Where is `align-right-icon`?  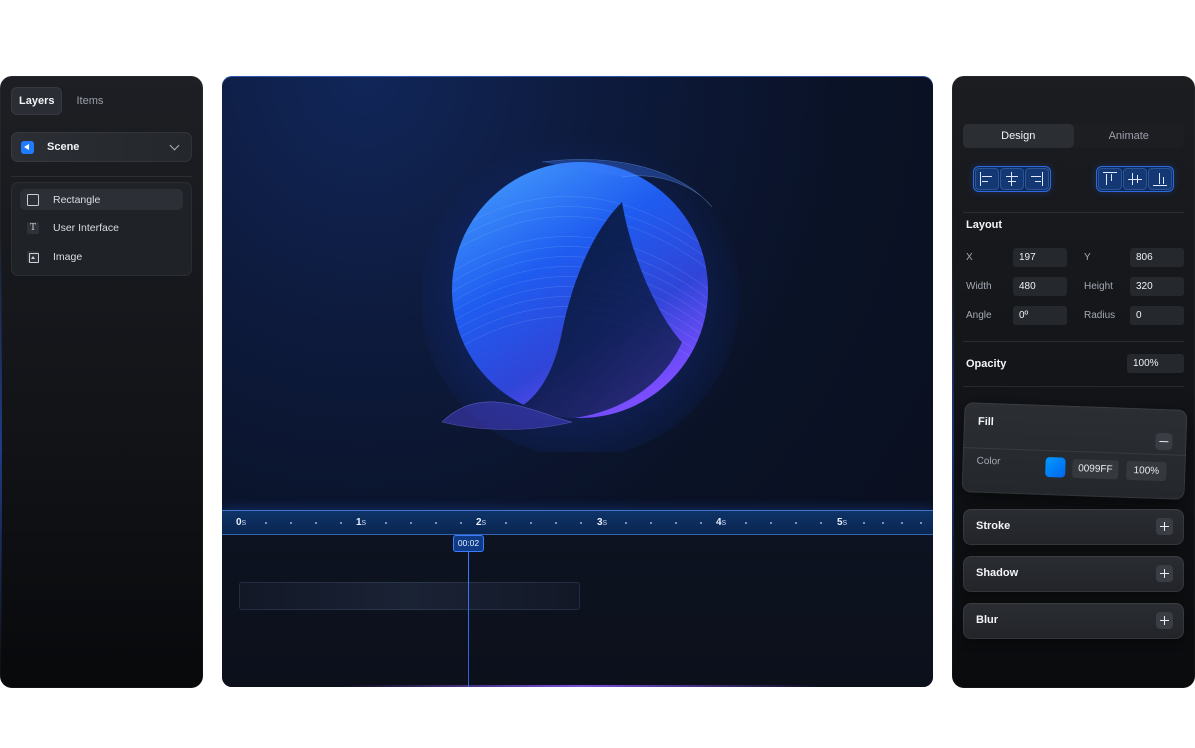
align-right-icon is located at coordinates (1043, 179).